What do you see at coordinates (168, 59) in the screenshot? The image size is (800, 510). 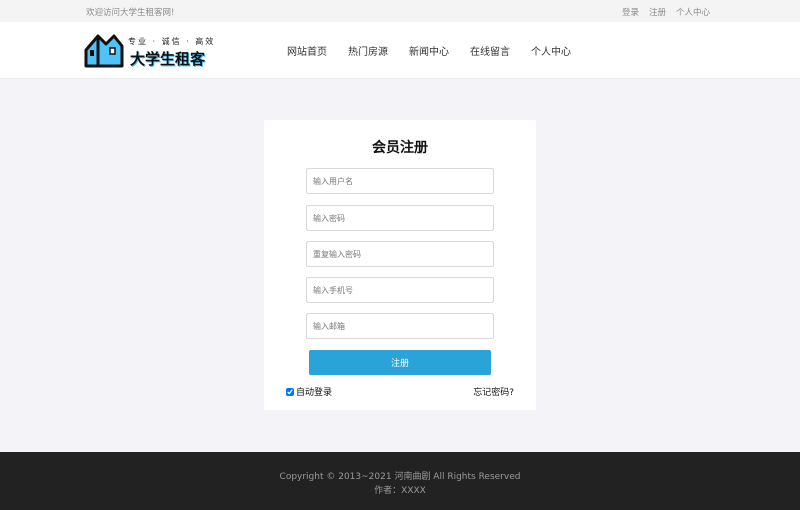 I see `logo-name: 大学生租客` at bounding box center [168, 59].